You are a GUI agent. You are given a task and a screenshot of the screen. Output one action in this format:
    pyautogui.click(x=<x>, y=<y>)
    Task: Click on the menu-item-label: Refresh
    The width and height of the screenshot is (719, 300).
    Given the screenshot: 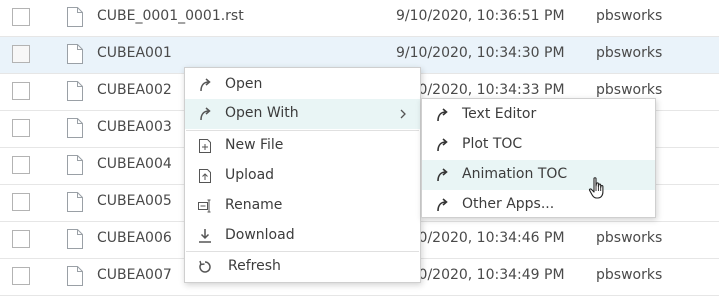 What is the action you would take?
    pyautogui.click(x=254, y=266)
    